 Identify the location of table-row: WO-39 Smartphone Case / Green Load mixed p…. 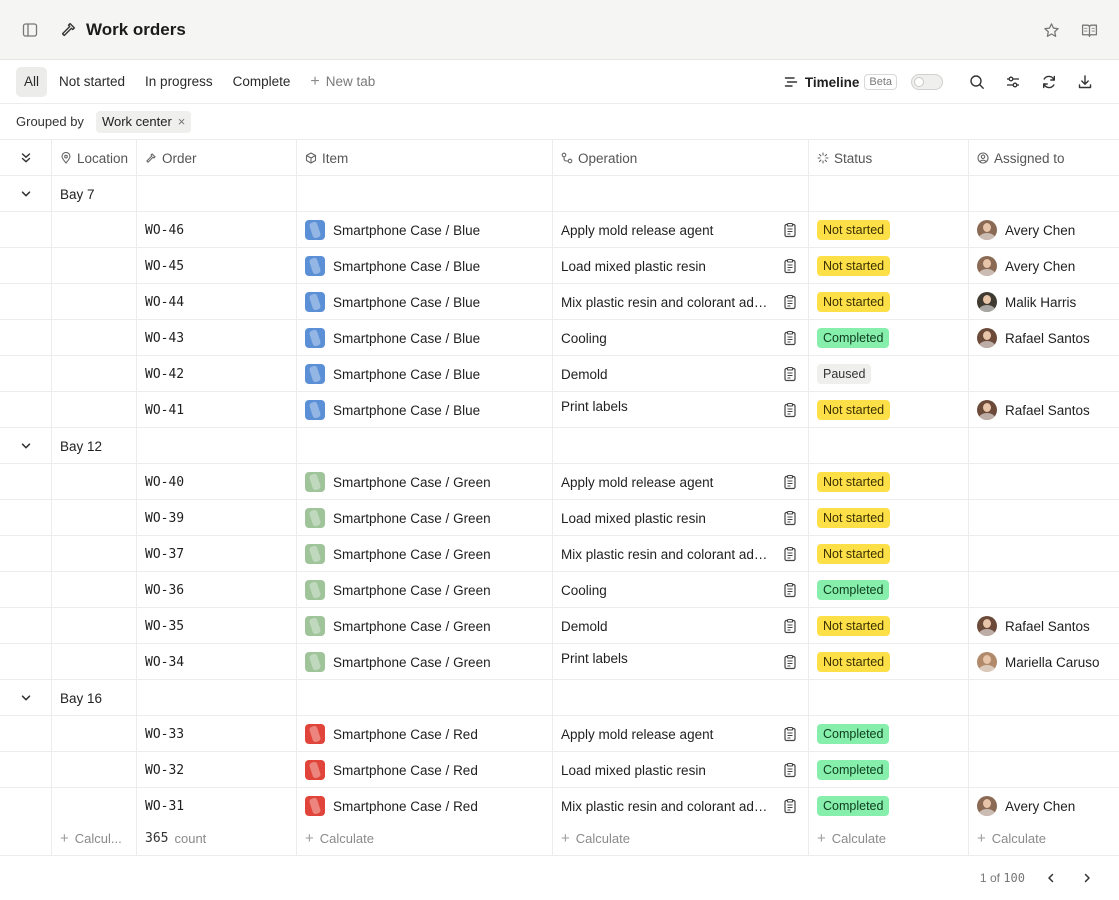
(559, 518).